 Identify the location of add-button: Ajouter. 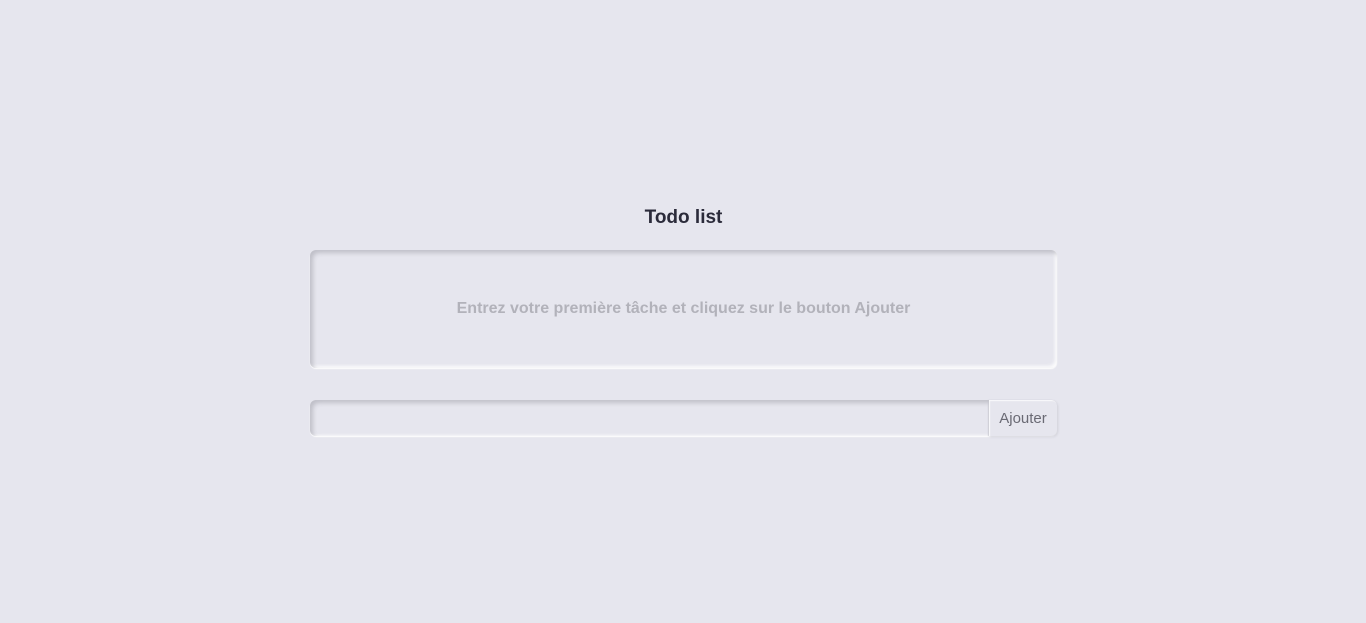
(1023, 418).